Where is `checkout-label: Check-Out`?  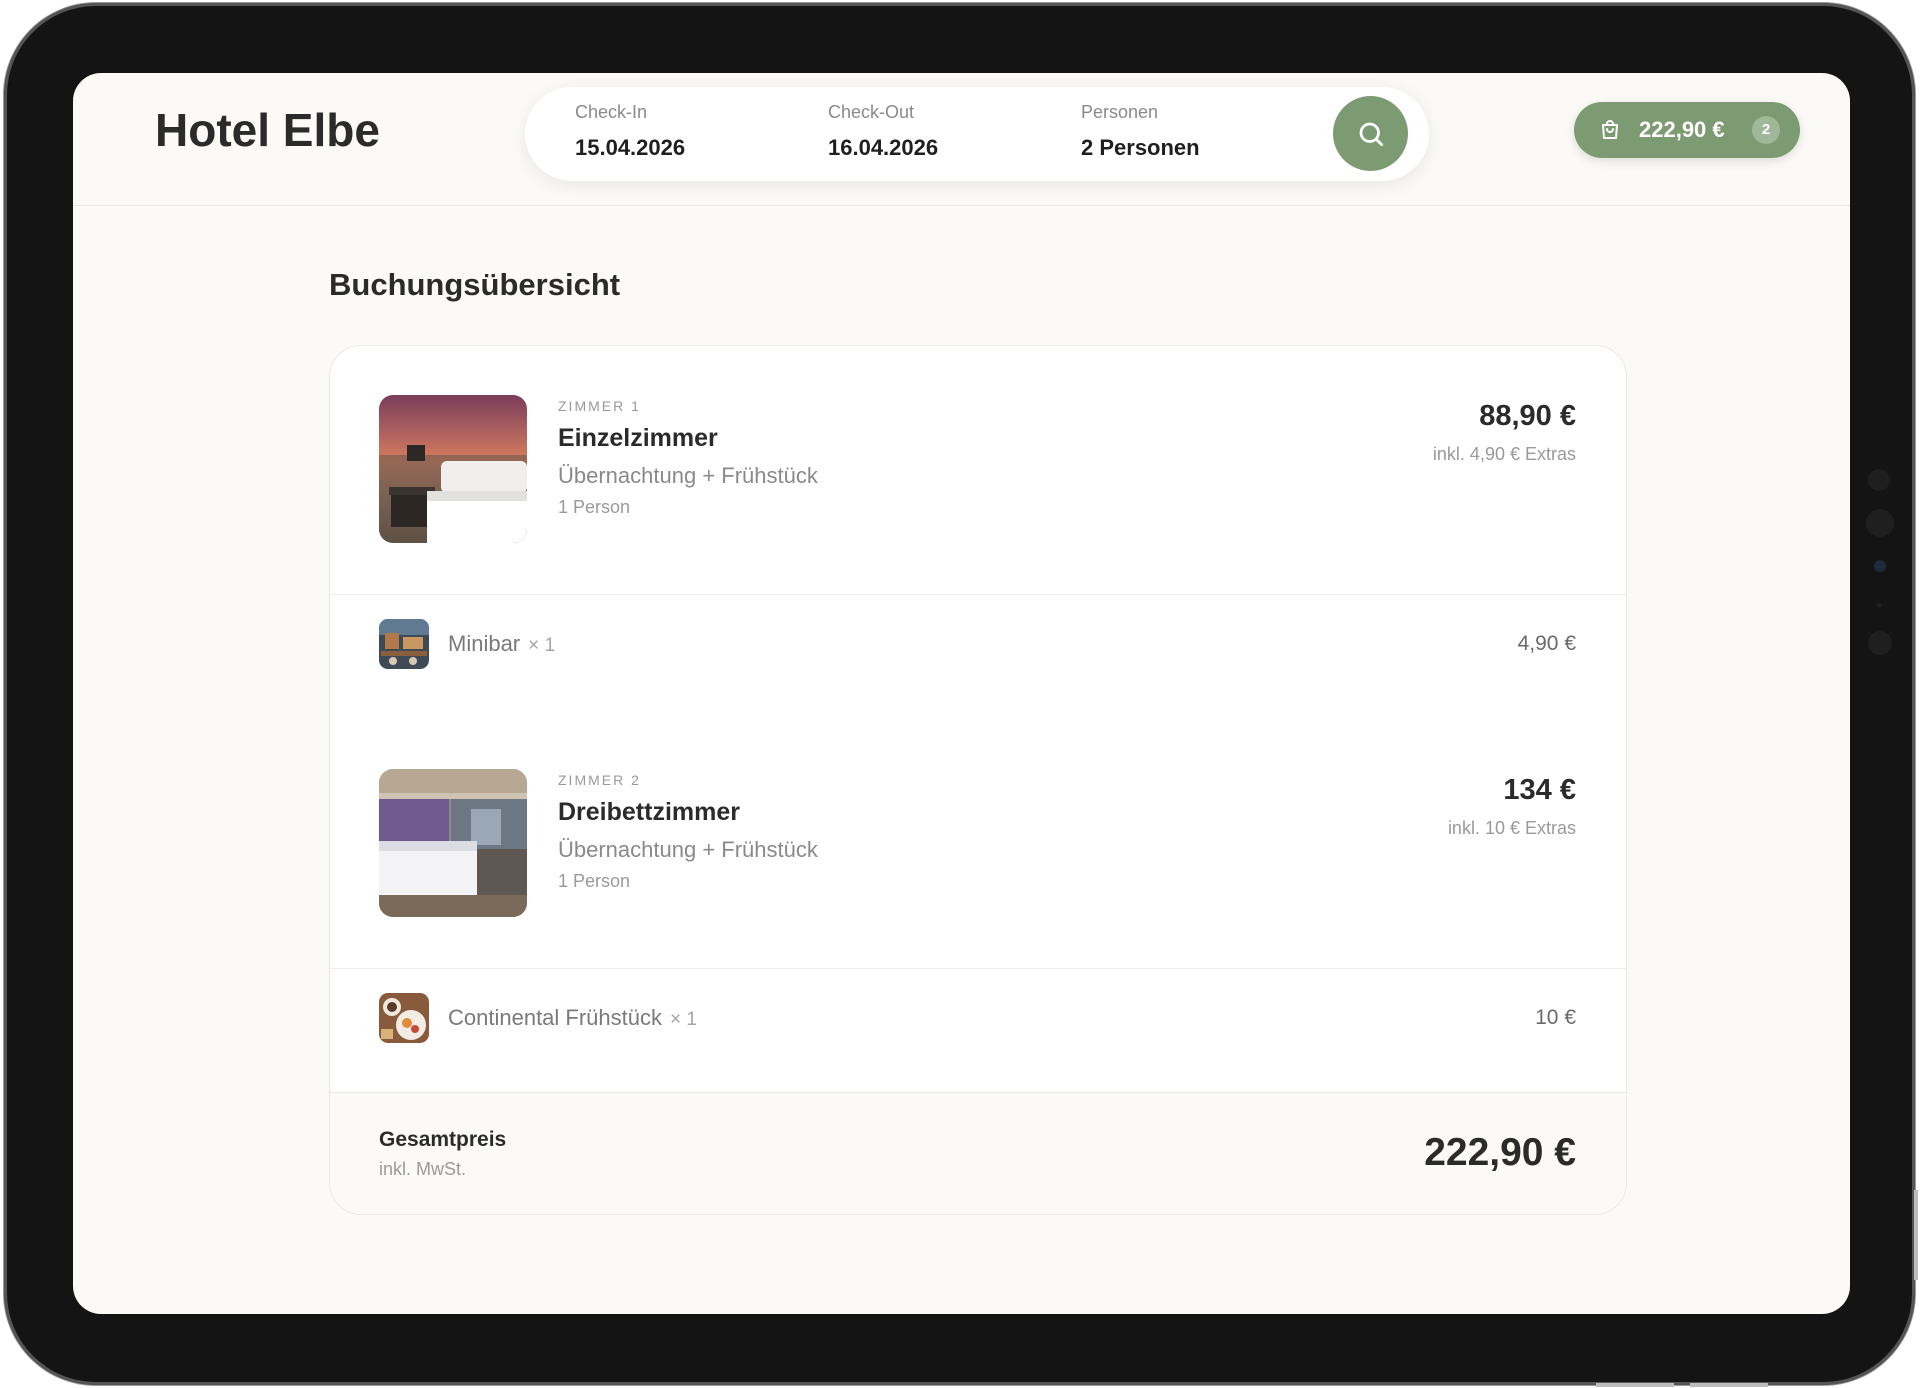
checkout-label: Check-Out is located at coordinates (871, 112).